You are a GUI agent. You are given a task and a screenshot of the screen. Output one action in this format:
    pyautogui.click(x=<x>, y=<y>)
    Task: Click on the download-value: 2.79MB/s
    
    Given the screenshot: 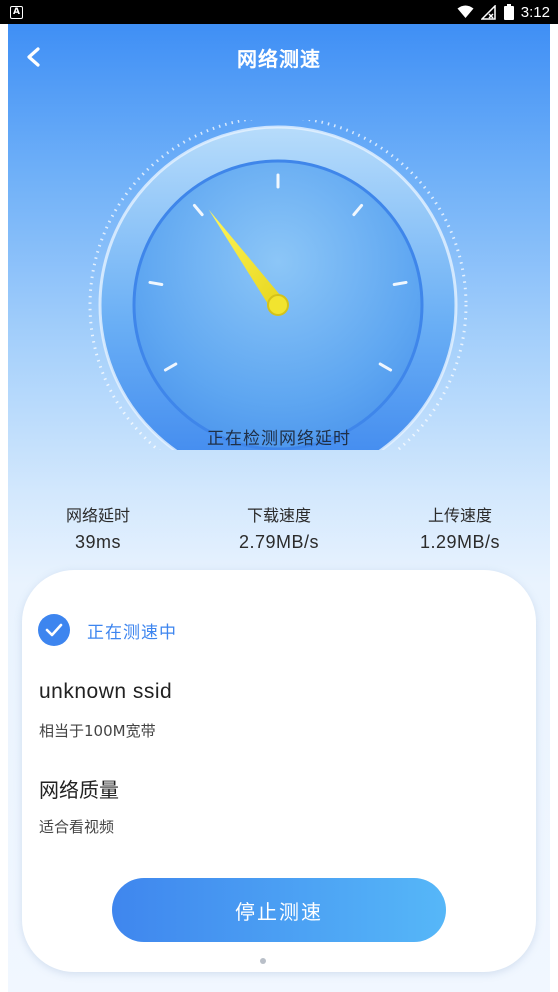 What is the action you would take?
    pyautogui.click(x=279, y=542)
    